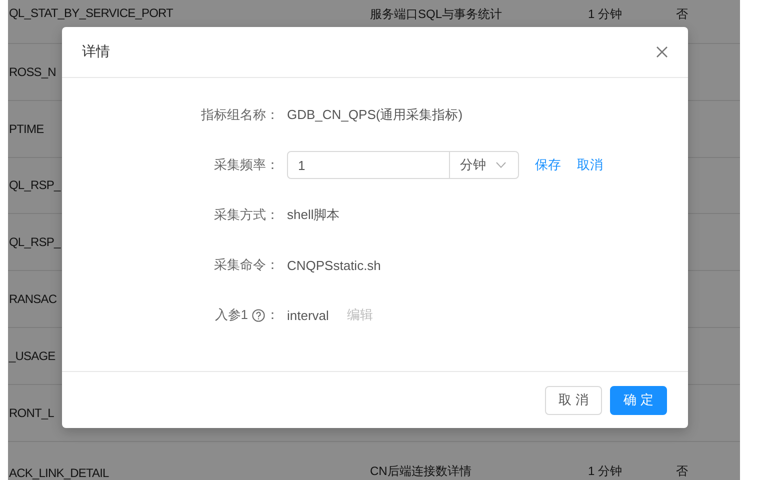 The image size is (770, 480). What do you see at coordinates (436, 14) in the screenshot?
I see `table-cell: 服务端口SQL与事务统计` at bounding box center [436, 14].